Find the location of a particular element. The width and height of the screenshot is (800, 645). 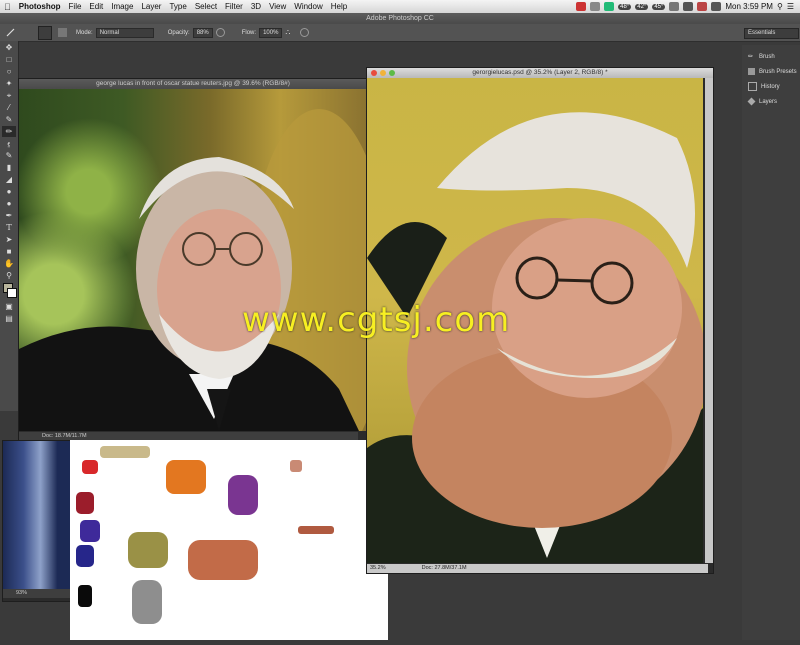

dock-label: History is located at coordinates (770, 86).